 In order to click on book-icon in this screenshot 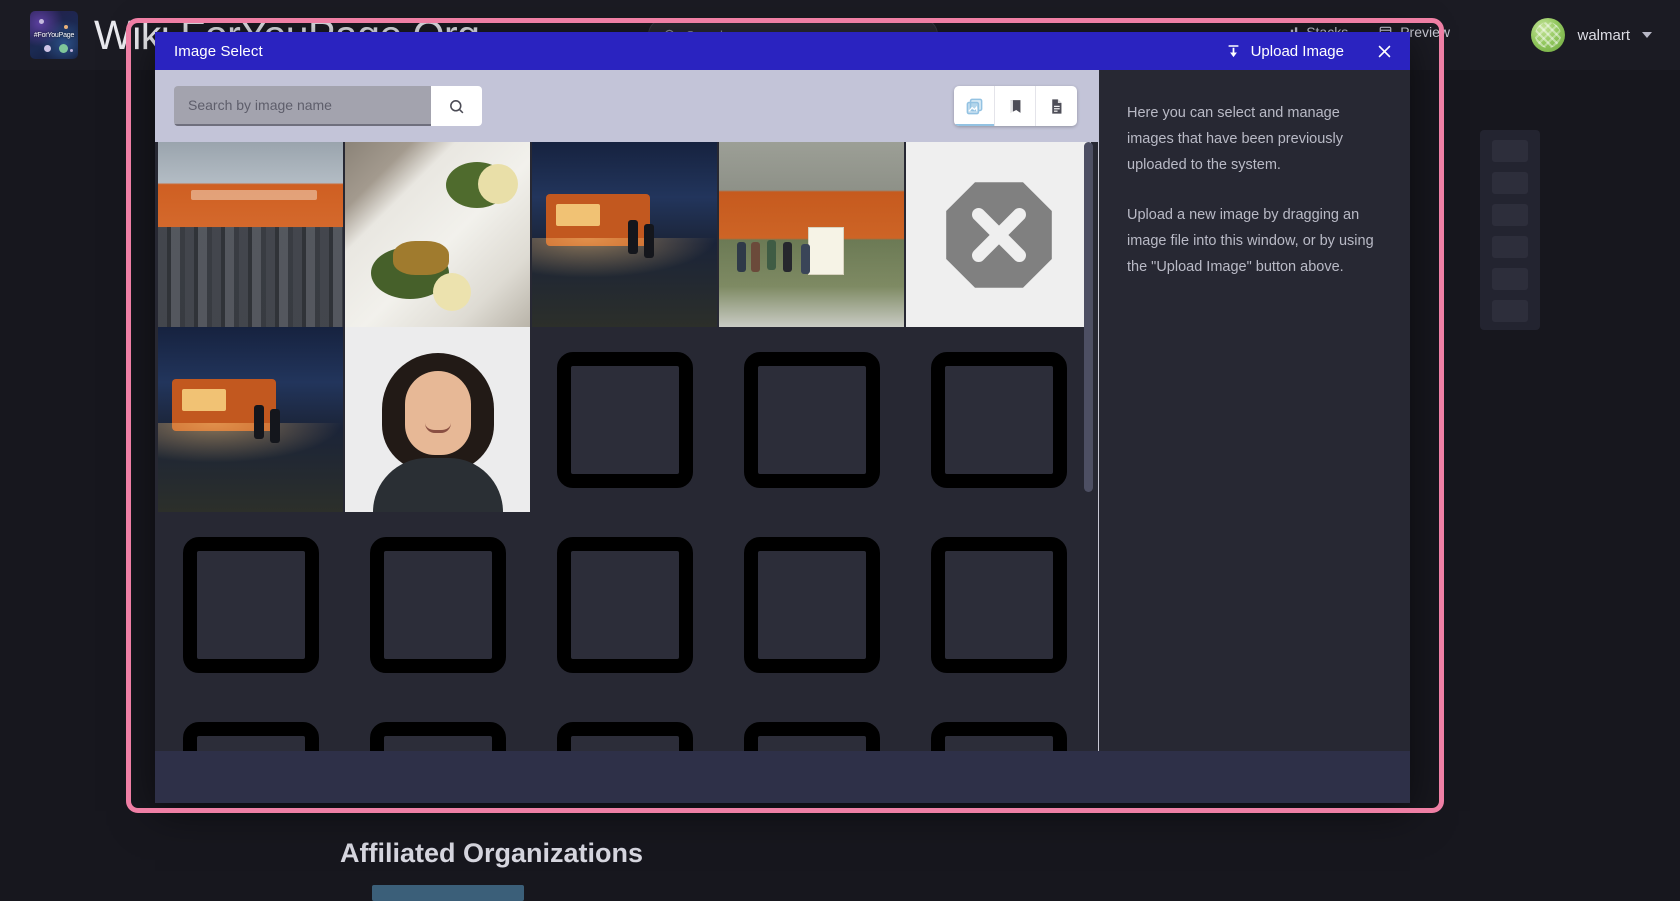, I will do `click(1015, 106)`.